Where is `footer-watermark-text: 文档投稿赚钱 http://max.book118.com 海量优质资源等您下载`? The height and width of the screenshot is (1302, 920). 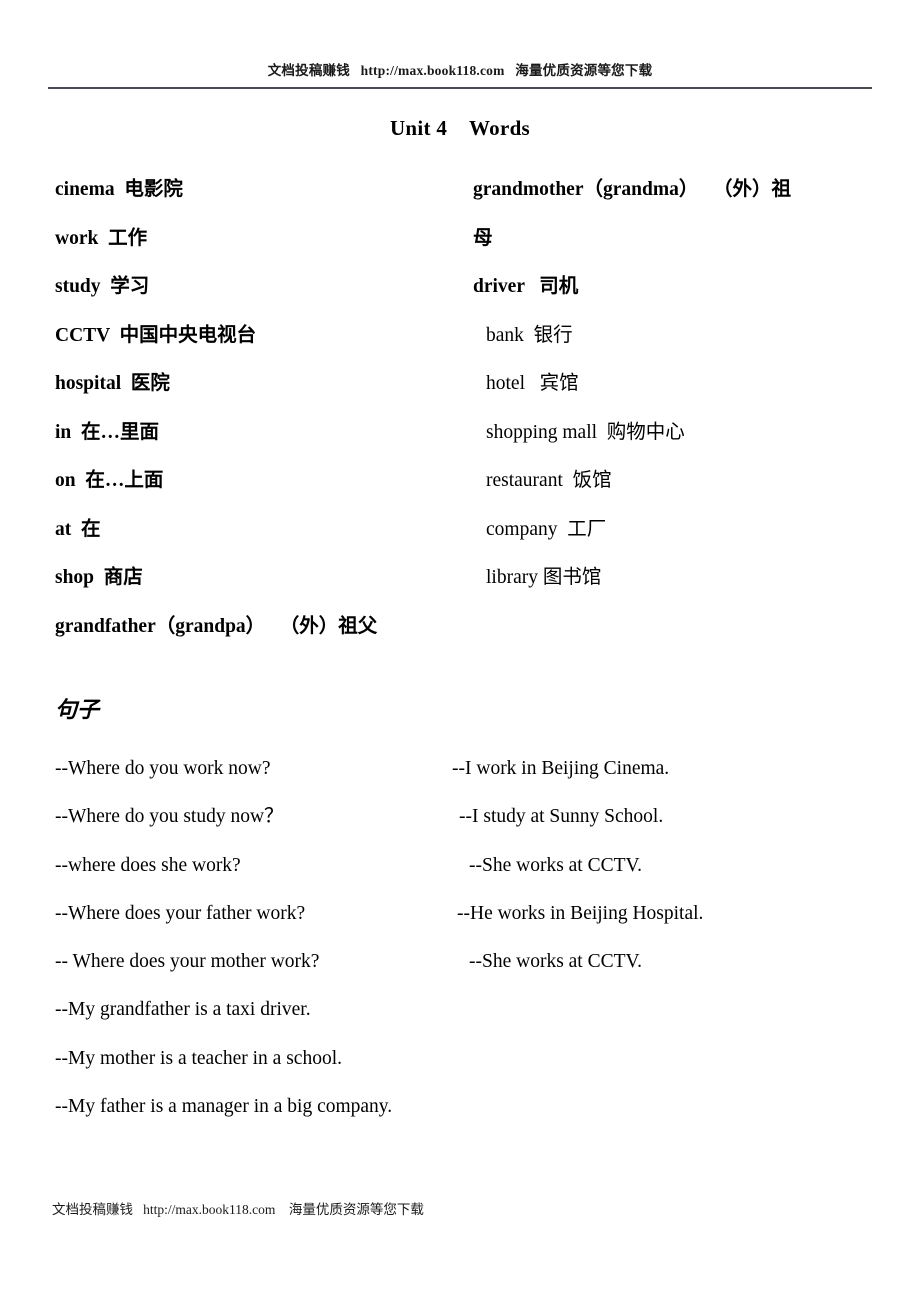
footer-watermark-text: 文档投稿赚钱 http://max.book118.com 海量优质资源等您下载 is located at coordinates (238, 1209).